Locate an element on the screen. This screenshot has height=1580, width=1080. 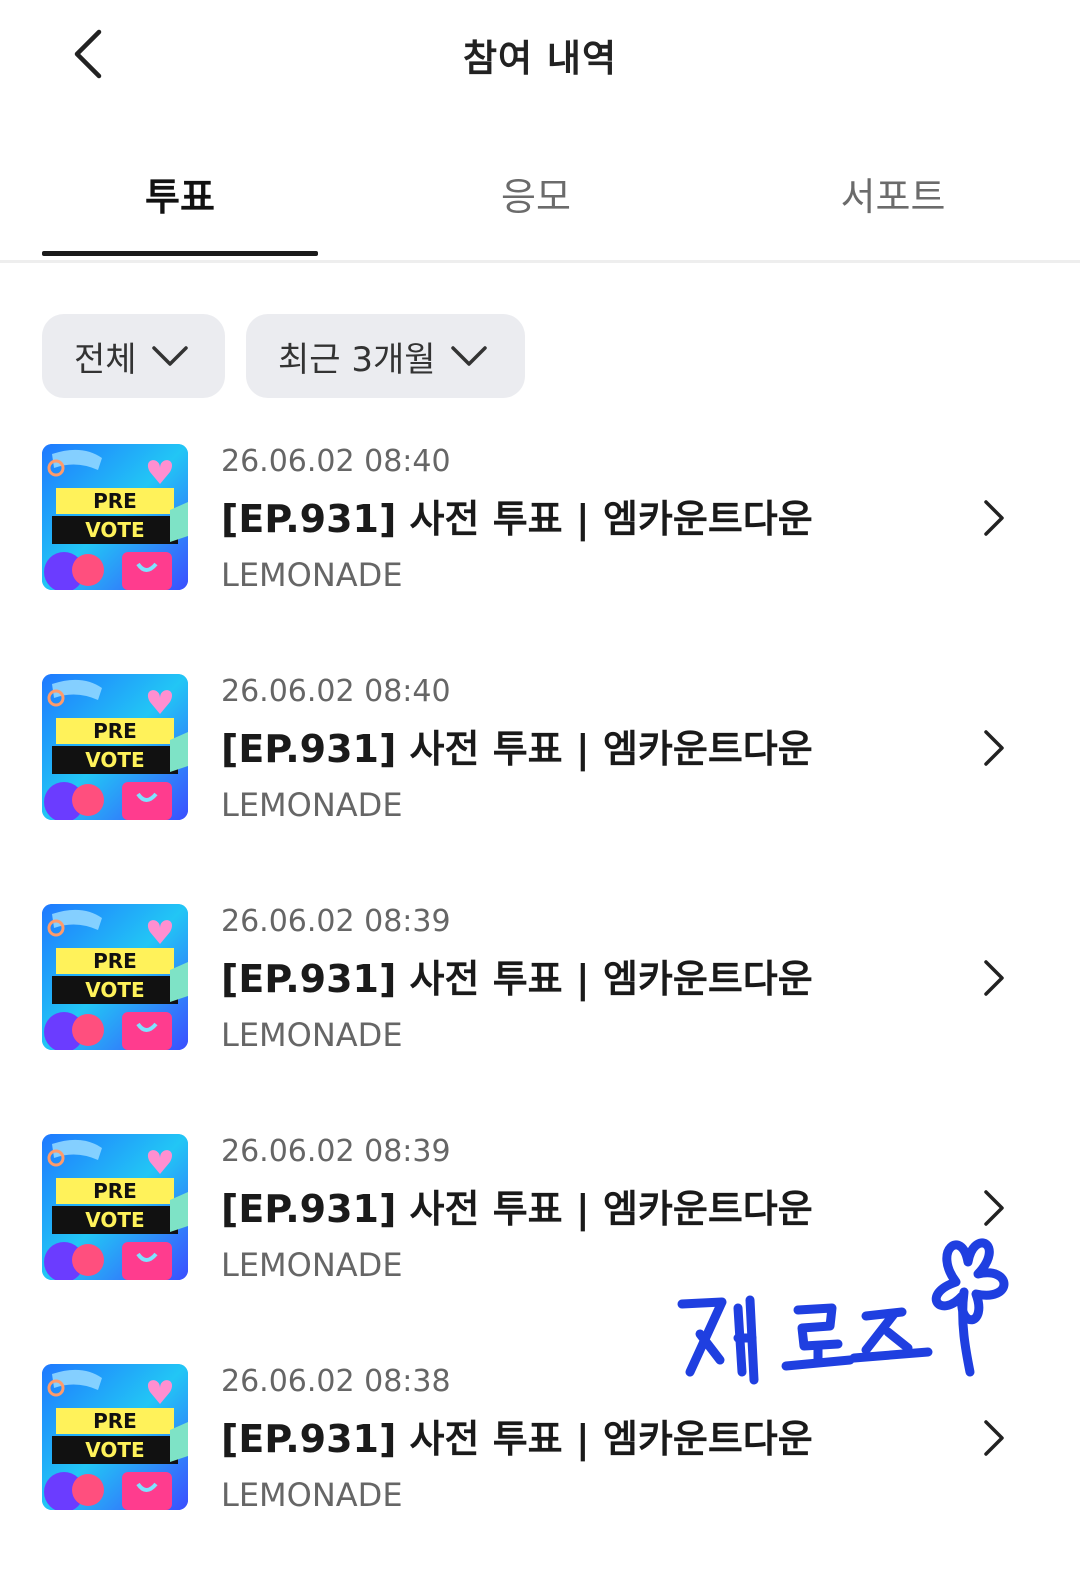
period-filter-dropdown: 최근 3개월 is located at coordinates (385, 356).